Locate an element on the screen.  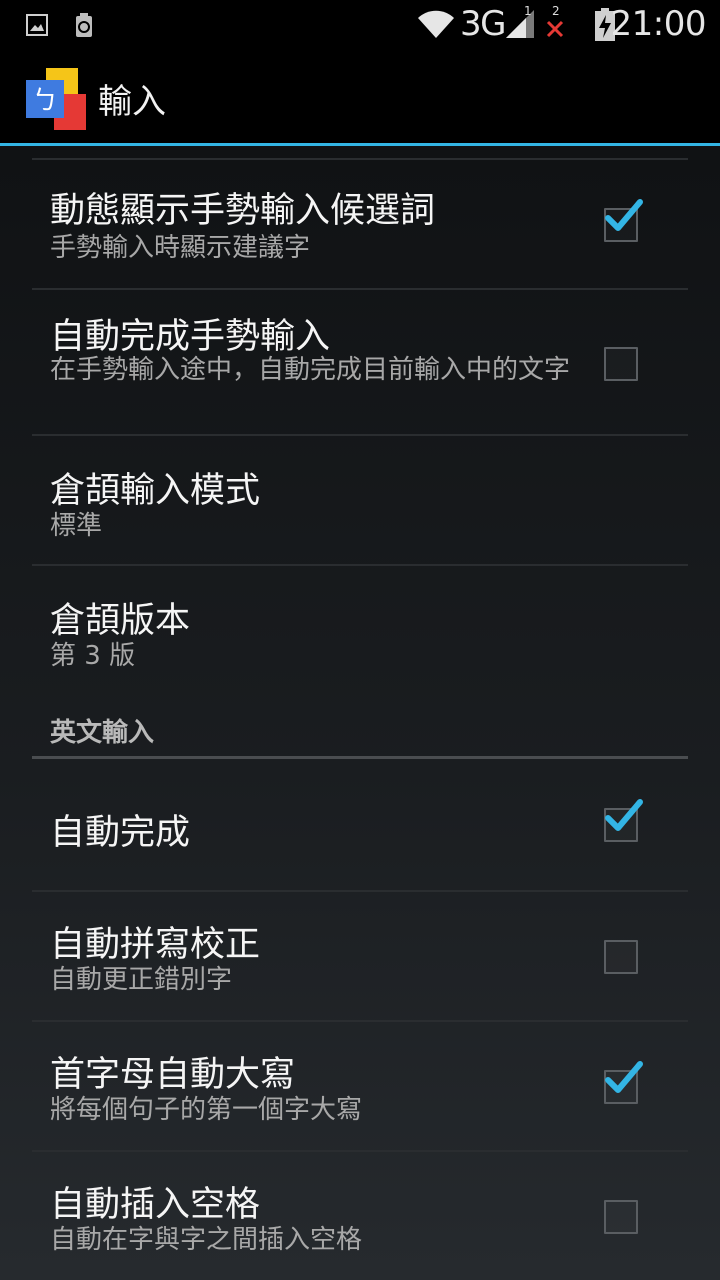
app-icon-glyph: ㄅ is located at coordinates (45, 101).